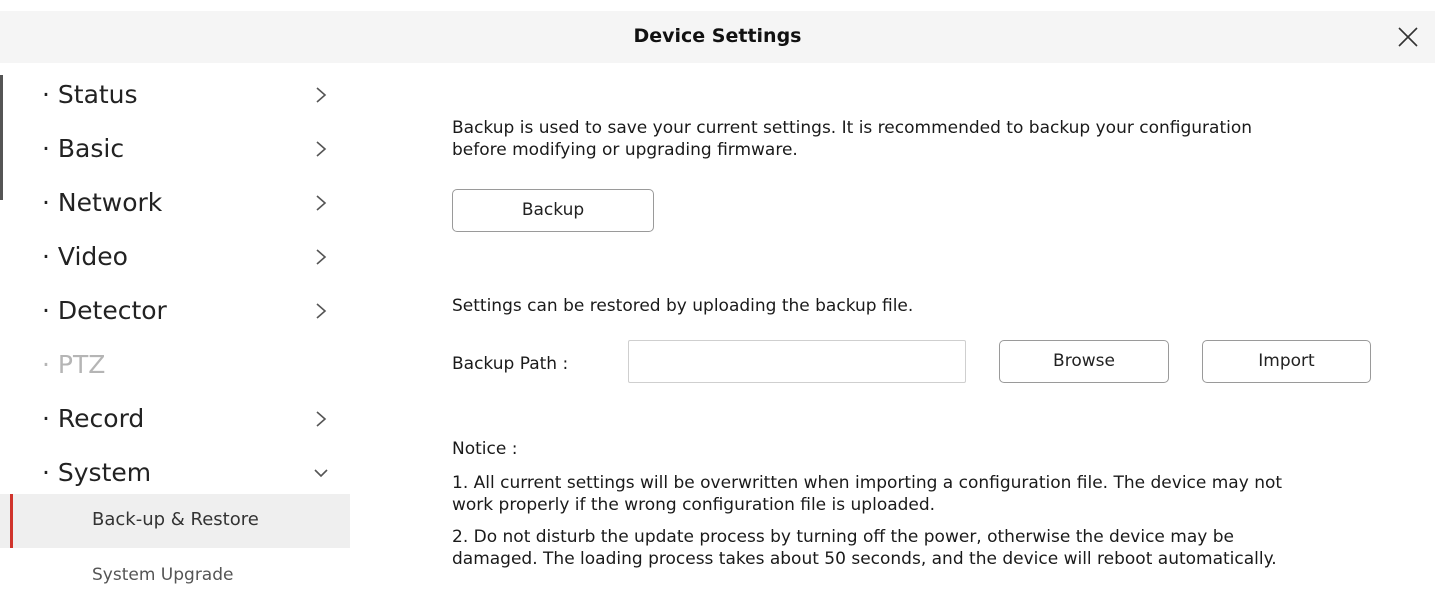 This screenshot has height=610, width=1435. I want to click on sidebar-item-detector: · Detector, so click(192, 312).